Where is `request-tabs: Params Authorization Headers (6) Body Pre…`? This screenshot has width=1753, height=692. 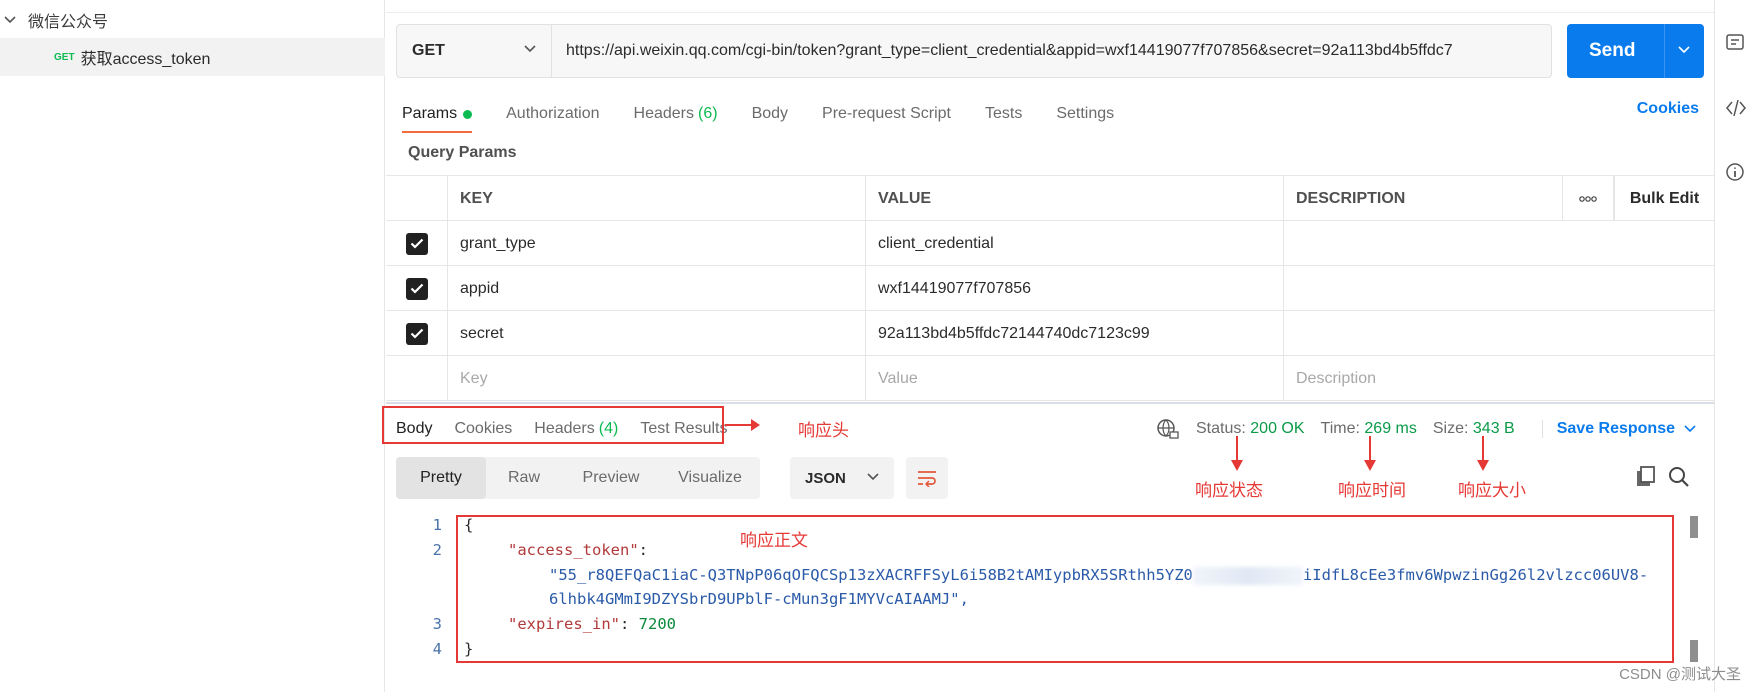
request-tabs: Params Authorization Headers (6) Body Pre… is located at coordinates (775, 116).